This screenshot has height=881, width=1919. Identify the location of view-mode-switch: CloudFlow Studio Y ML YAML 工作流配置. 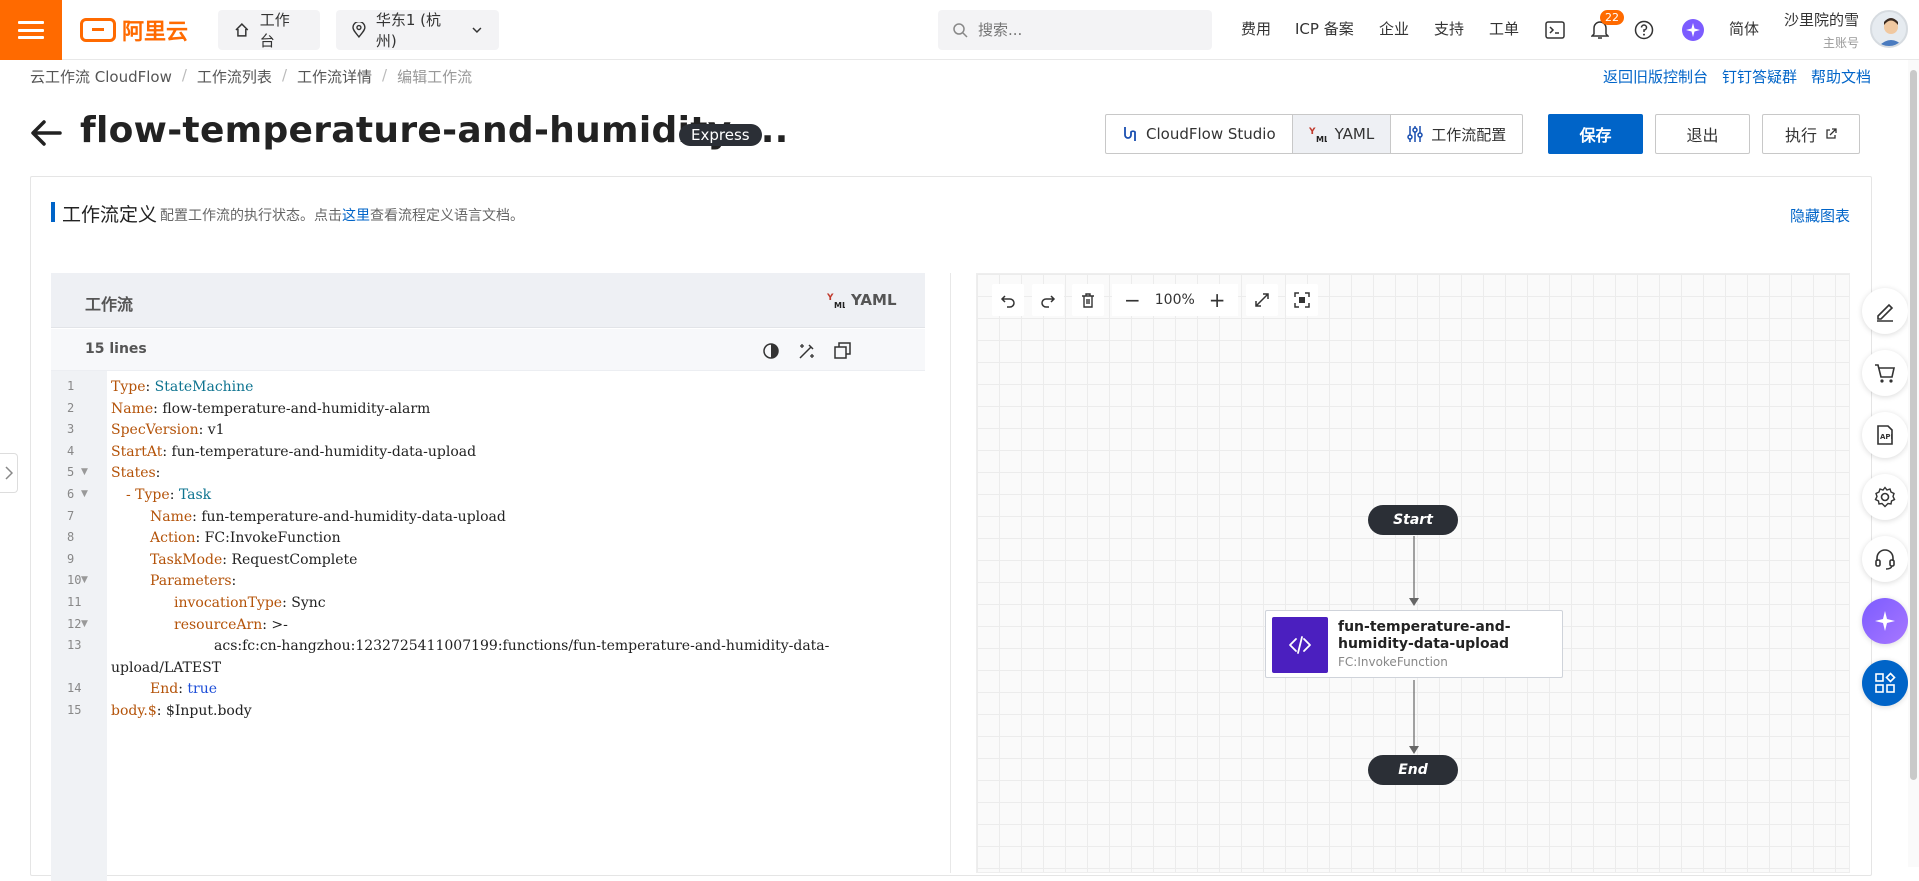
(1314, 134).